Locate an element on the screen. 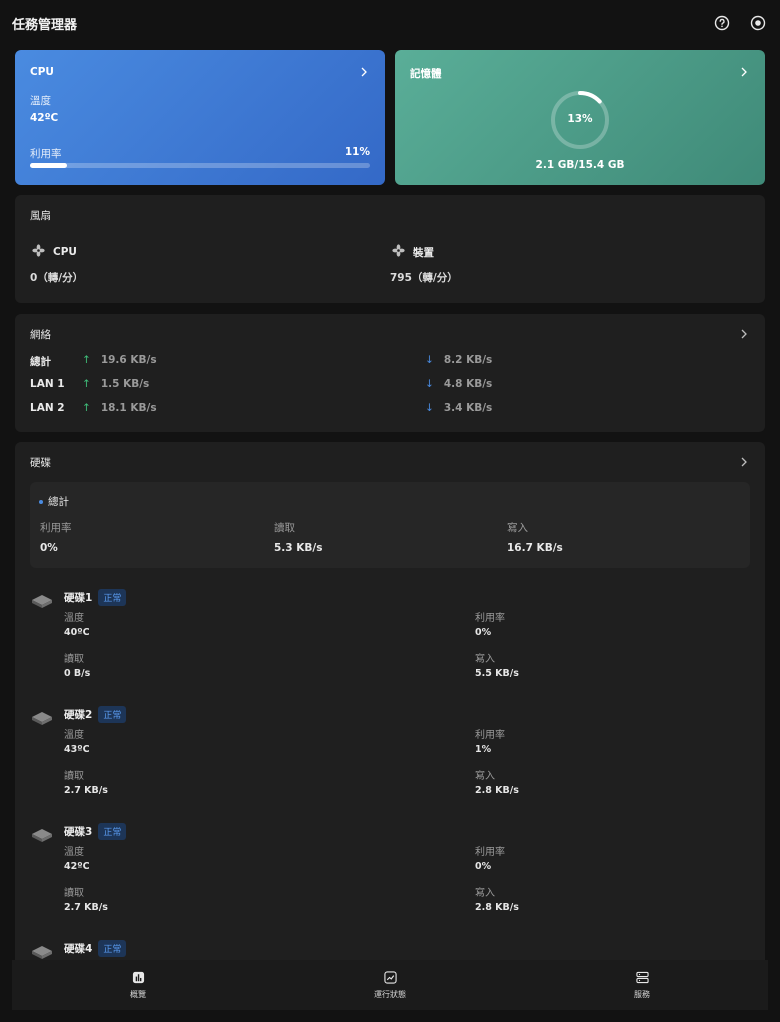 Image resolution: width=780 pixels, height=1022 pixels. memory-card: 記憶體 13% 2.1 GB/15.4 GB is located at coordinates (580, 117).